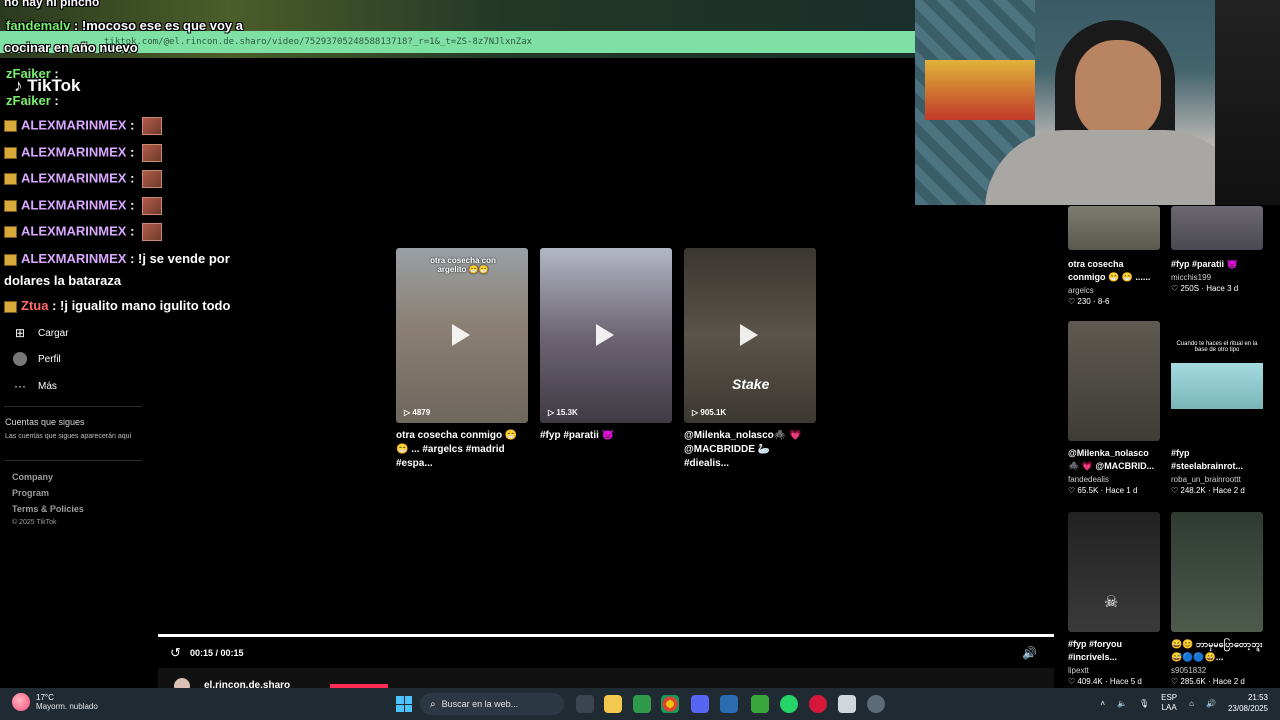 The height and width of the screenshot is (720, 1280). What do you see at coordinates (760, 704) in the screenshot?
I see `minecraft-icon` at bounding box center [760, 704].